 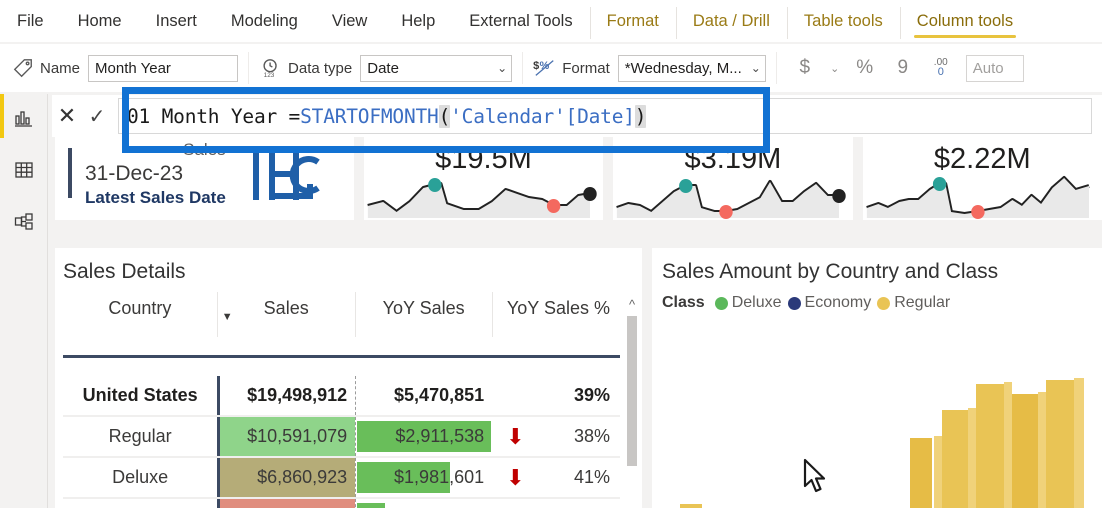 I want to click on cell-country: Economy, so click(x=140, y=503).